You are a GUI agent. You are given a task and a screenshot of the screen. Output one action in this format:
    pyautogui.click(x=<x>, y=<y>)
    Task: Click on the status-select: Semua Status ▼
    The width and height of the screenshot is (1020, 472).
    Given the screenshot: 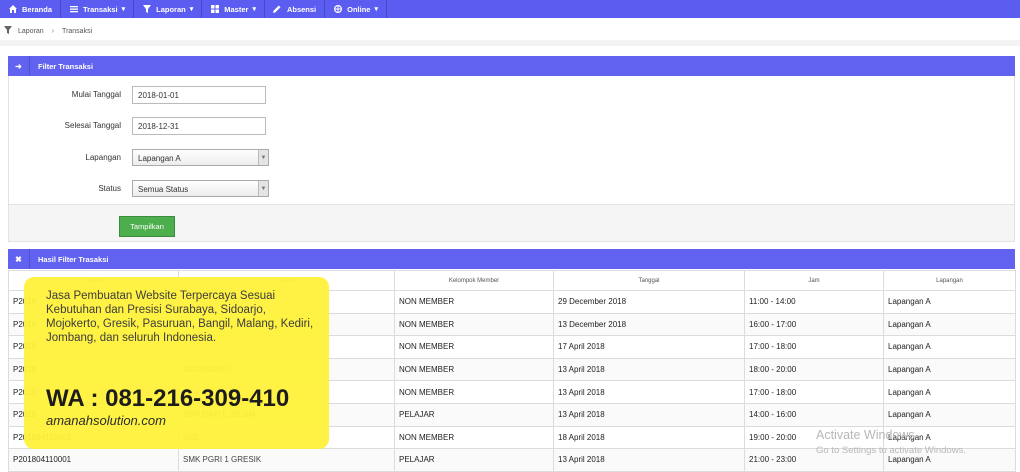 What is the action you would take?
    pyautogui.click(x=200, y=188)
    